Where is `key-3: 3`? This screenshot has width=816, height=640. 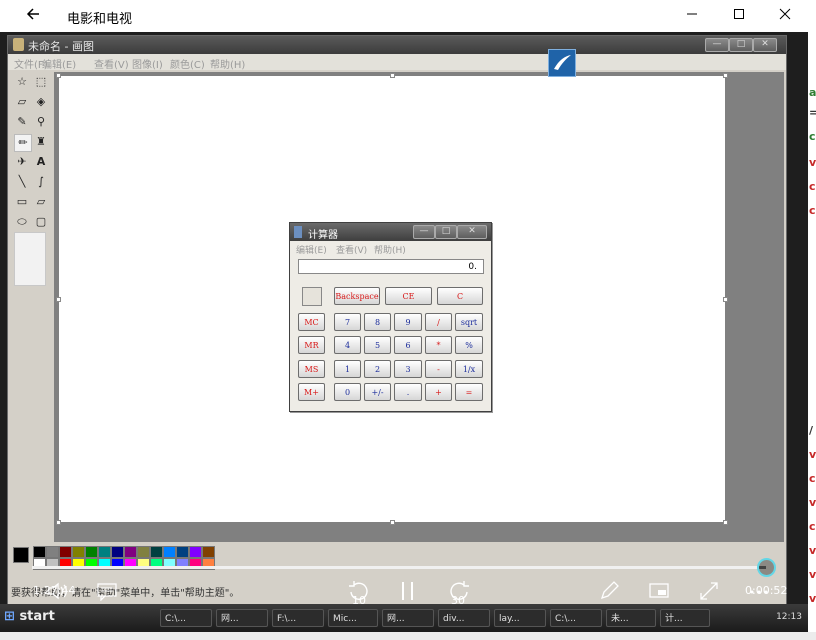
key-3: 3 is located at coordinates (408, 369).